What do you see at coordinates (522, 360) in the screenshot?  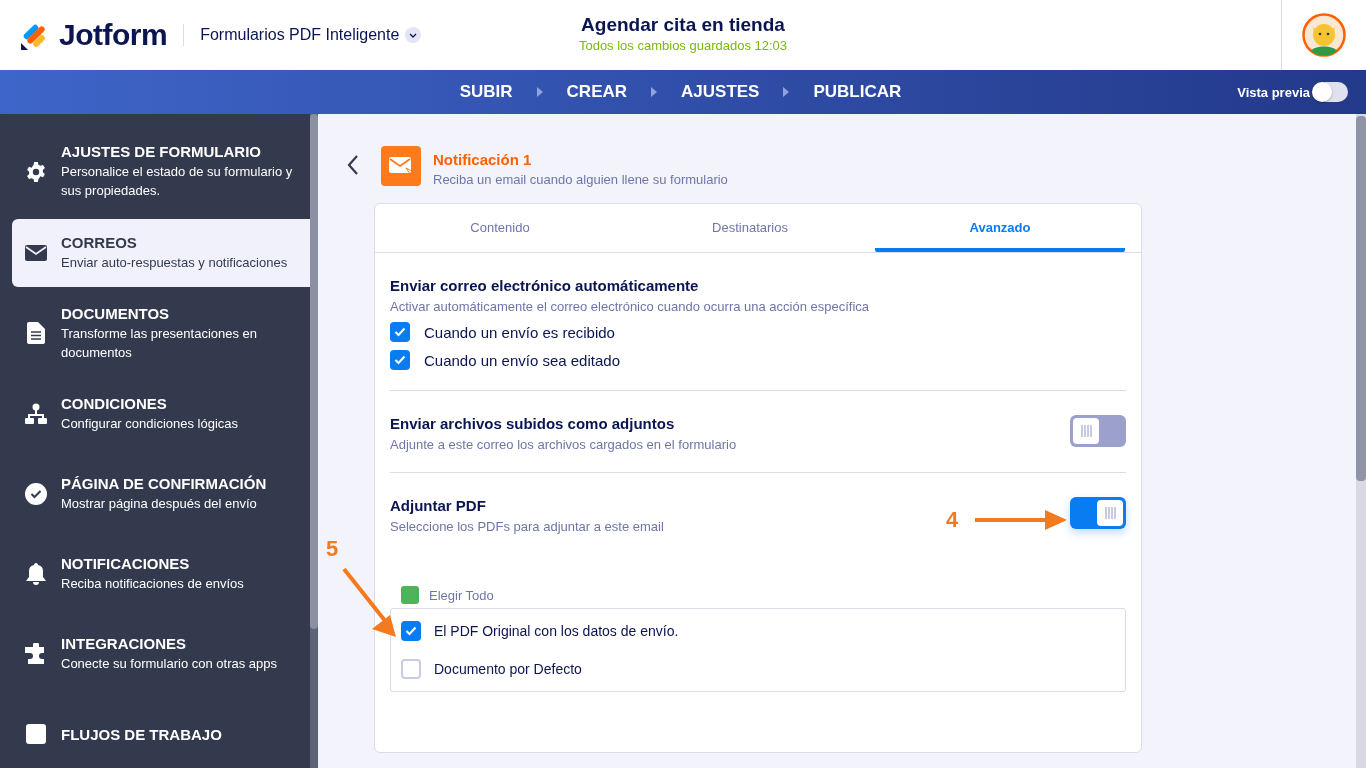 I see `option-label: Cuando un envío sea editado` at bounding box center [522, 360].